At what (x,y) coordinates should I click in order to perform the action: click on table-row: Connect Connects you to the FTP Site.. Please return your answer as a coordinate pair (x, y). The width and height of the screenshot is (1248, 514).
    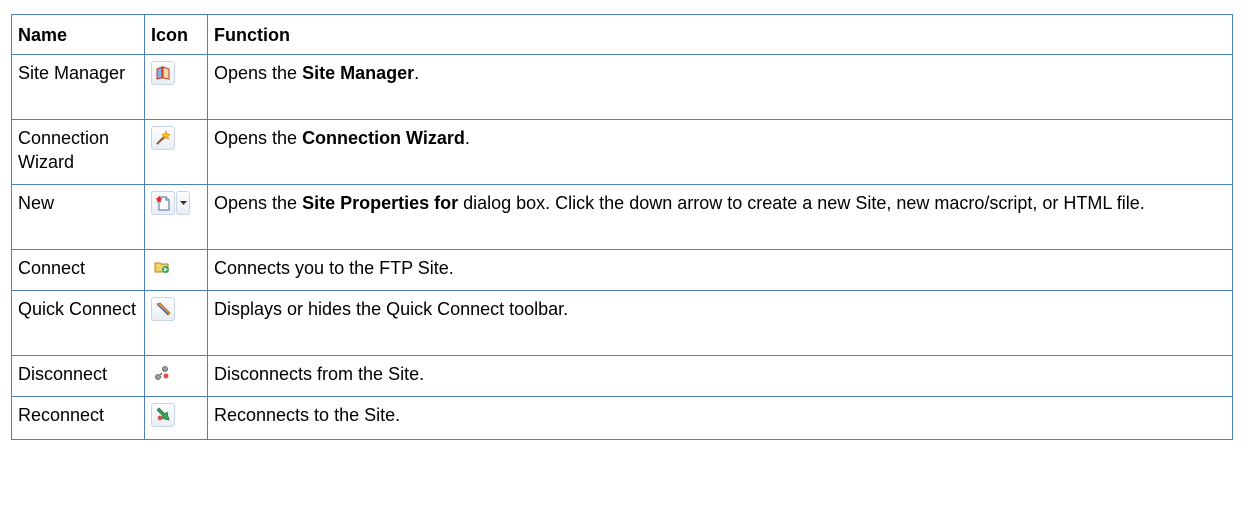
    Looking at the image, I should click on (622, 270).